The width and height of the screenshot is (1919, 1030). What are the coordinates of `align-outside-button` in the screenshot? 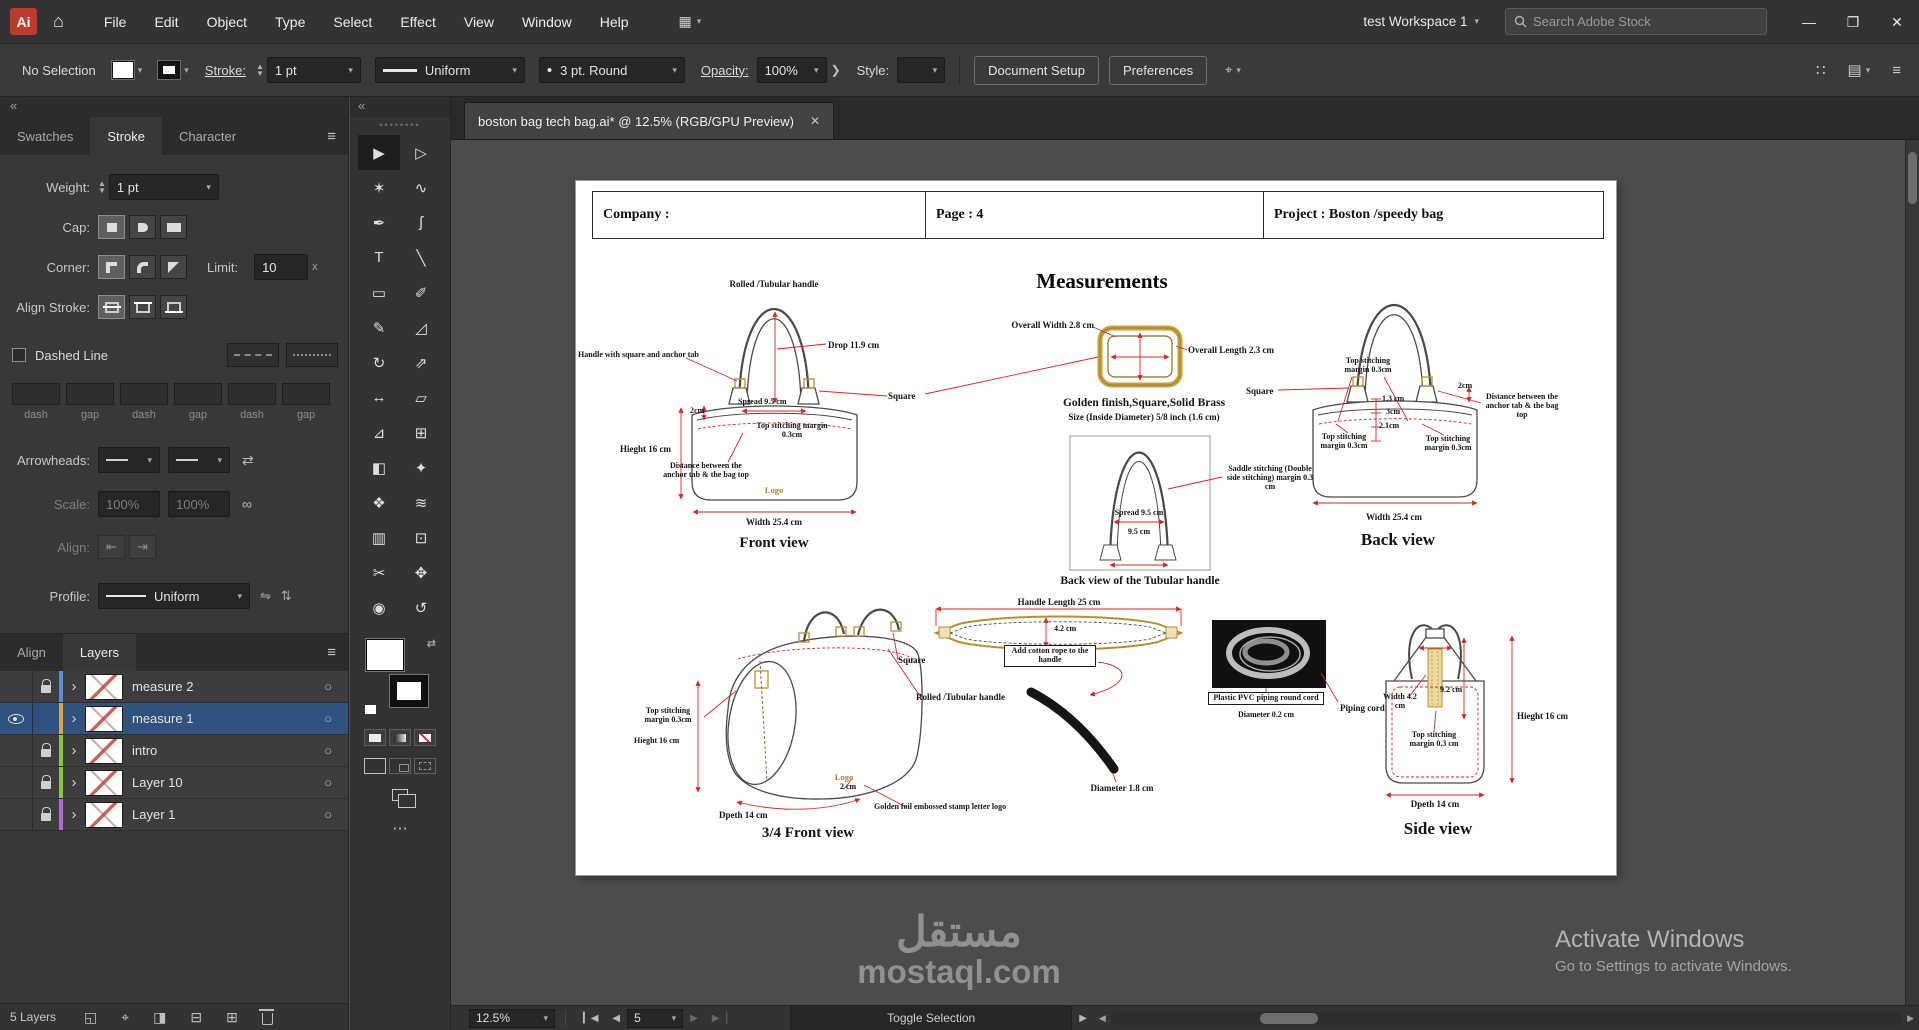 It's located at (173, 307).